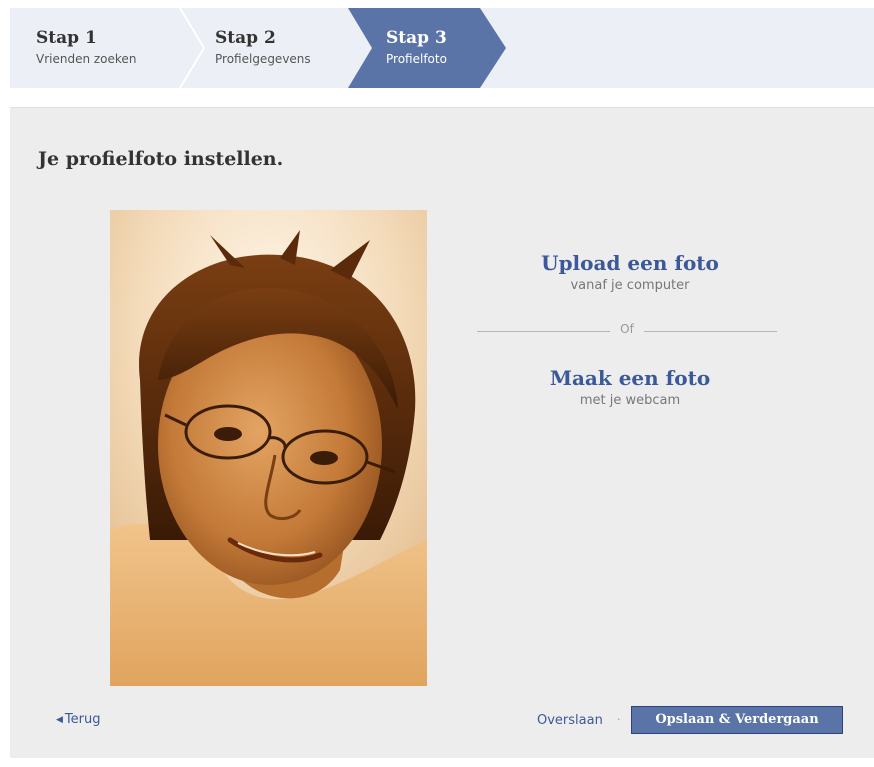 Image resolution: width=874 pixels, height=767 pixels. What do you see at coordinates (86, 59) in the screenshot?
I see `step-1-sub: Vrienden zoeken` at bounding box center [86, 59].